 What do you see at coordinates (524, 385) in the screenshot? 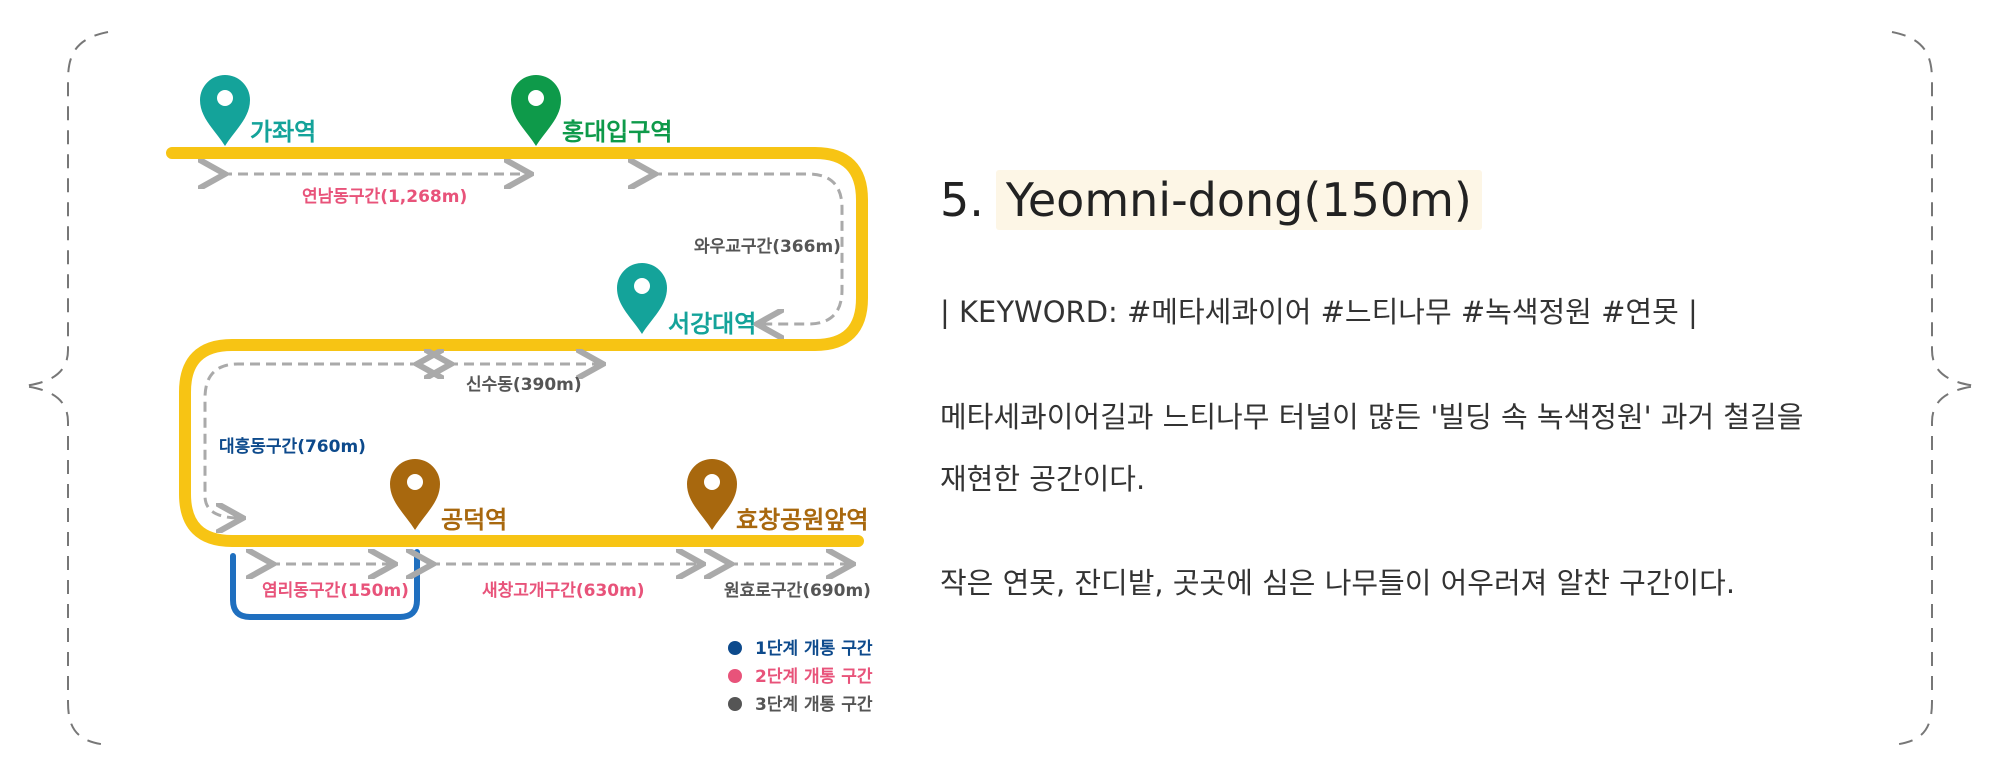
I see `section-sinsu: 신수동(390m)` at bounding box center [524, 385].